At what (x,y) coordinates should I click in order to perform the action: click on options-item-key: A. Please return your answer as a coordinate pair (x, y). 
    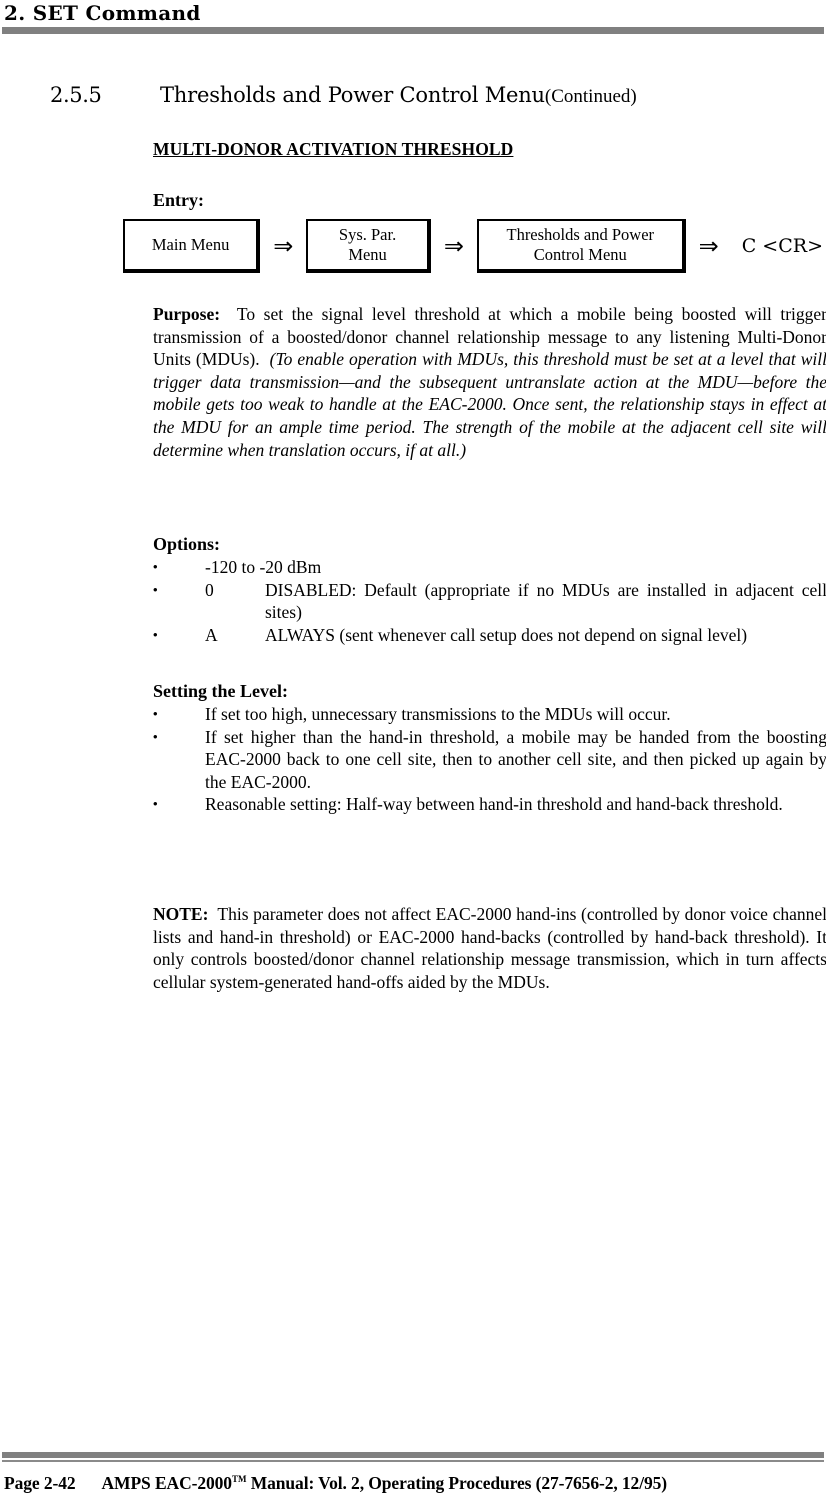
    Looking at the image, I should click on (211, 634).